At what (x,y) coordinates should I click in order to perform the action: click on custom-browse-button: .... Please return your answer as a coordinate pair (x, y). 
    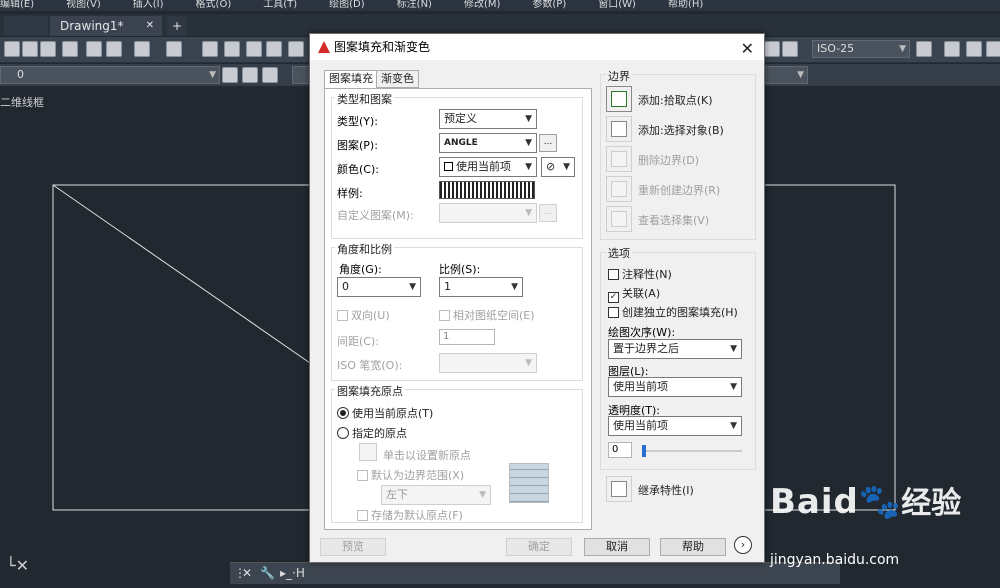
    Looking at the image, I should click on (548, 213).